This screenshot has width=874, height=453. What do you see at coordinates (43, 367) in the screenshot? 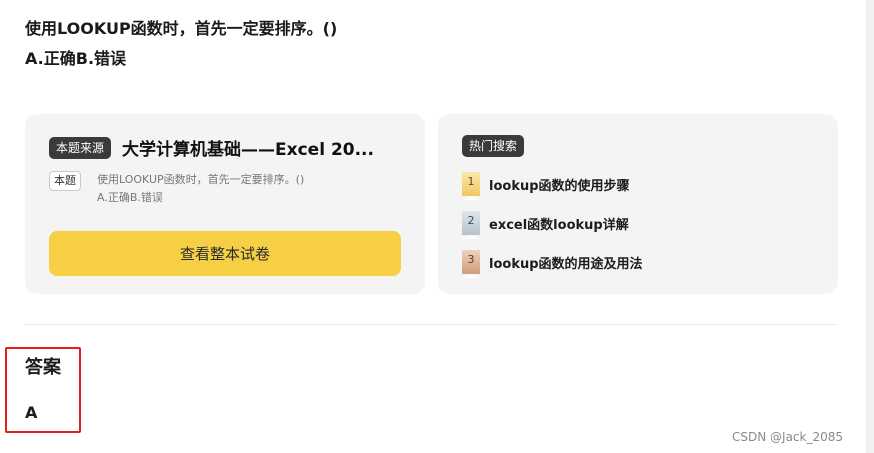
I see `answer-title: 答案` at bounding box center [43, 367].